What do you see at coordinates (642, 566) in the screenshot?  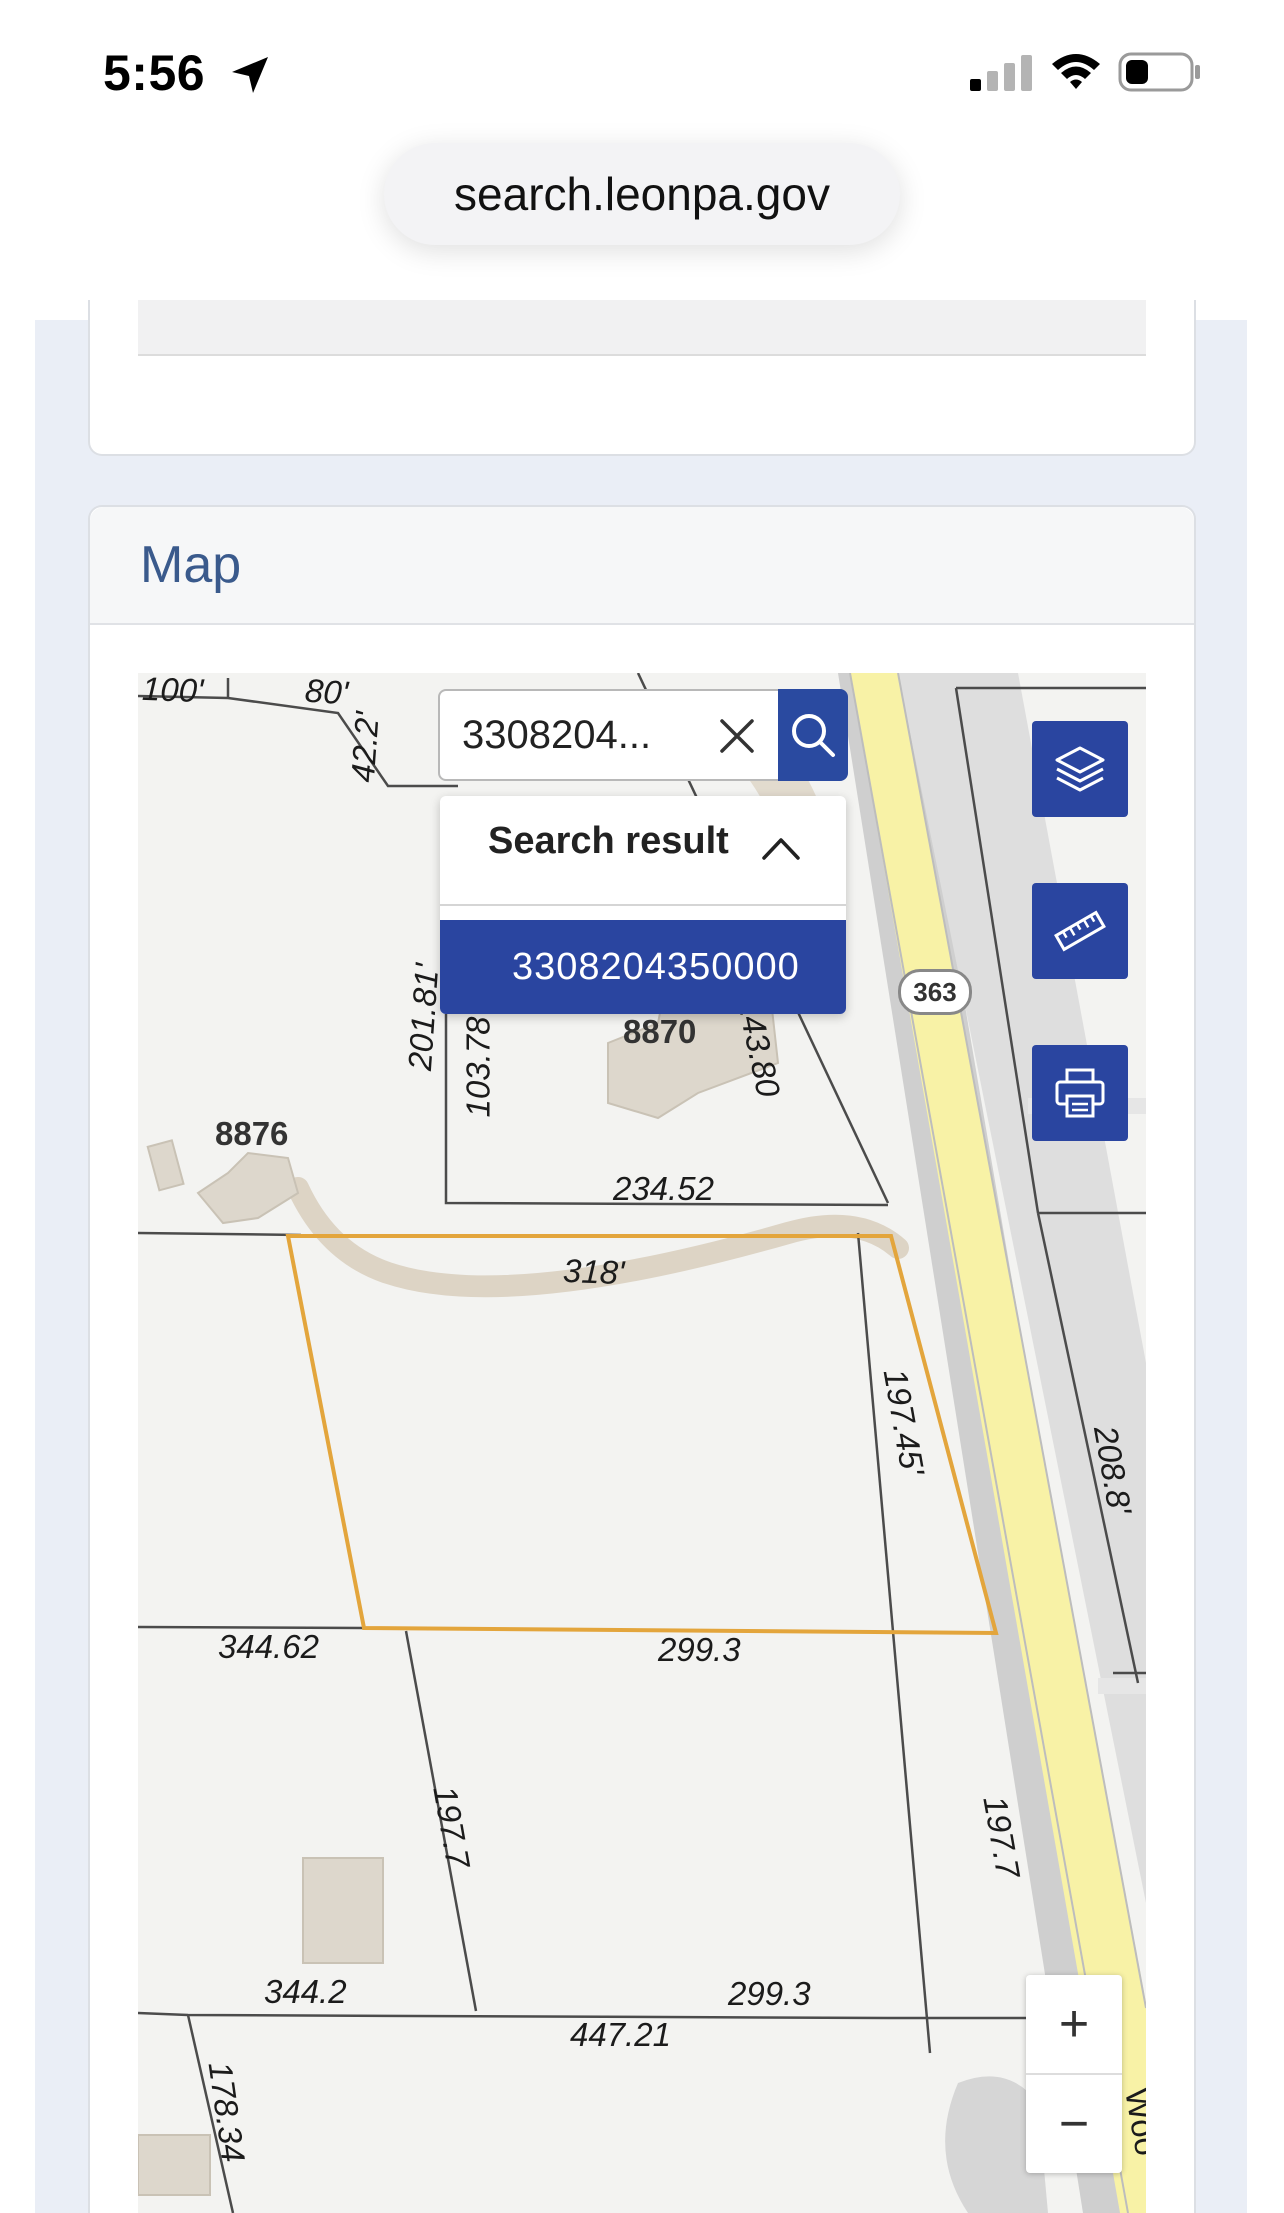 I see `map-card-header: Map` at bounding box center [642, 566].